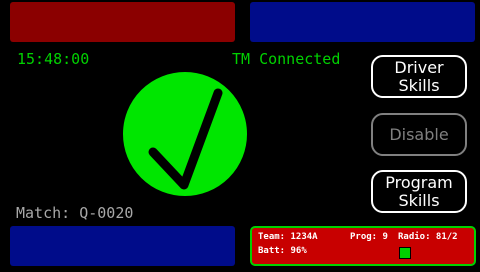 This screenshot has height=272, width=480. I want to click on checkmark-icon, so click(185, 134).